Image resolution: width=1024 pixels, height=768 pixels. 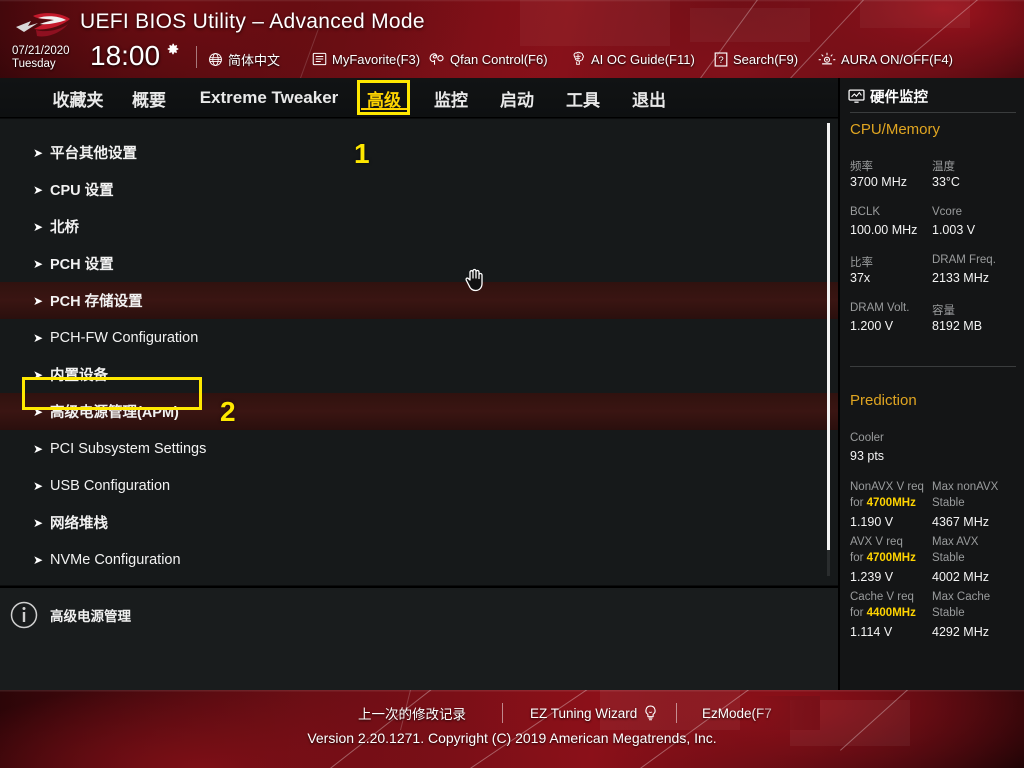 What do you see at coordinates (785, 713) in the screenshot?
I see `footer-right-fade` at bounding box center [785, 713].